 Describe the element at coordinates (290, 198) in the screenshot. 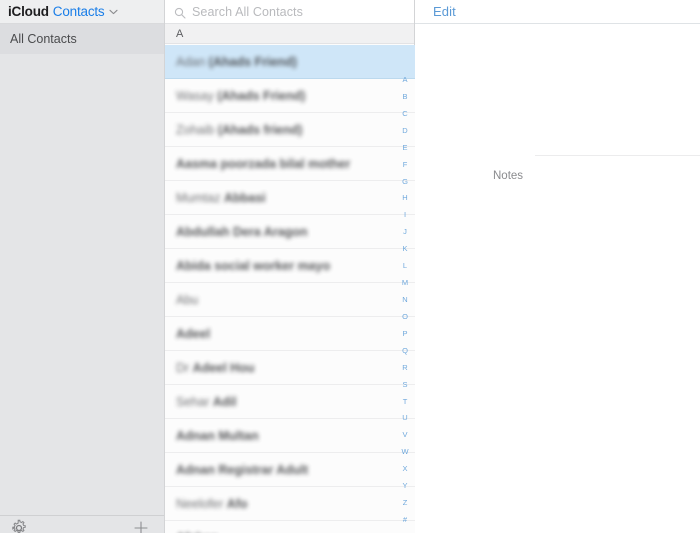

I see `contact-row: Mumtaz Abbasi` at that location.